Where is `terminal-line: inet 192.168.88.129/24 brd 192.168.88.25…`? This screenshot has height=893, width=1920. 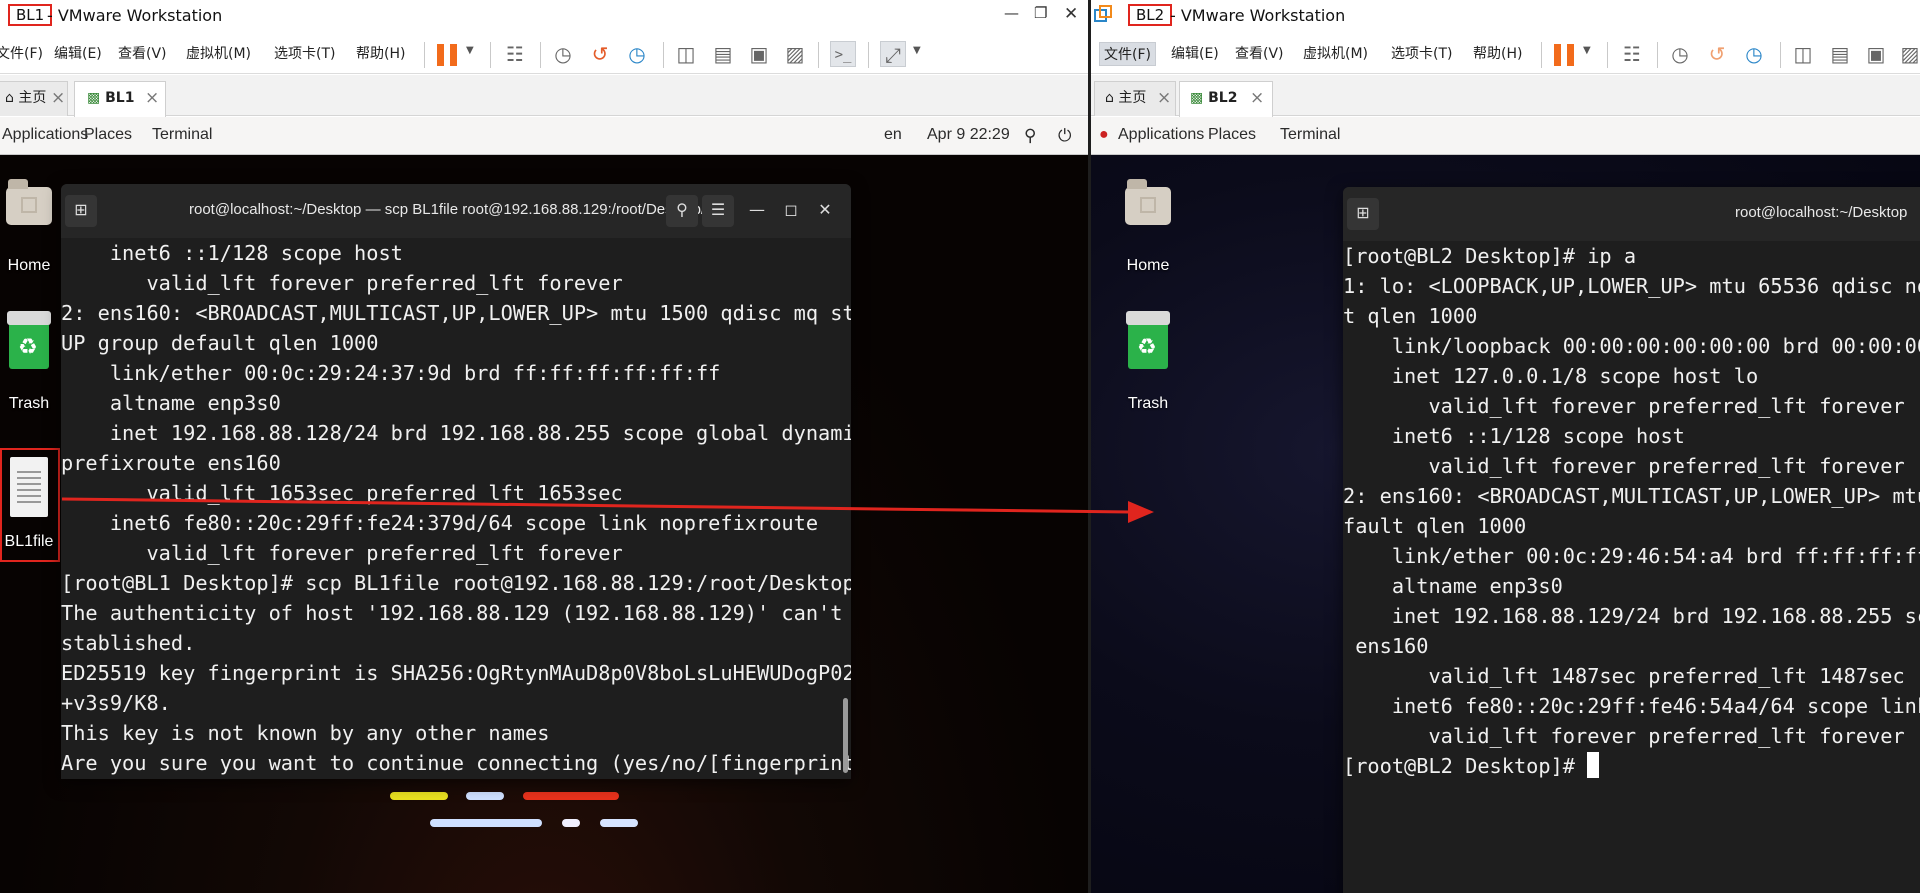 terminal-line: inet 192.168.88.129/24 brd 192.168.88.25… is located at coordinates (1631, 616).